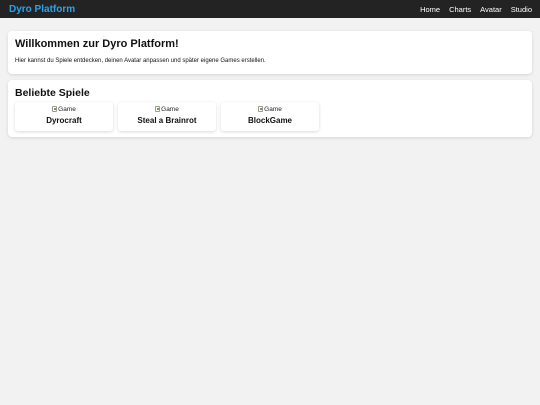  I want to click on game-card-steal-a-brainrot: Game Steal a Brainrot, so click(167, 116).